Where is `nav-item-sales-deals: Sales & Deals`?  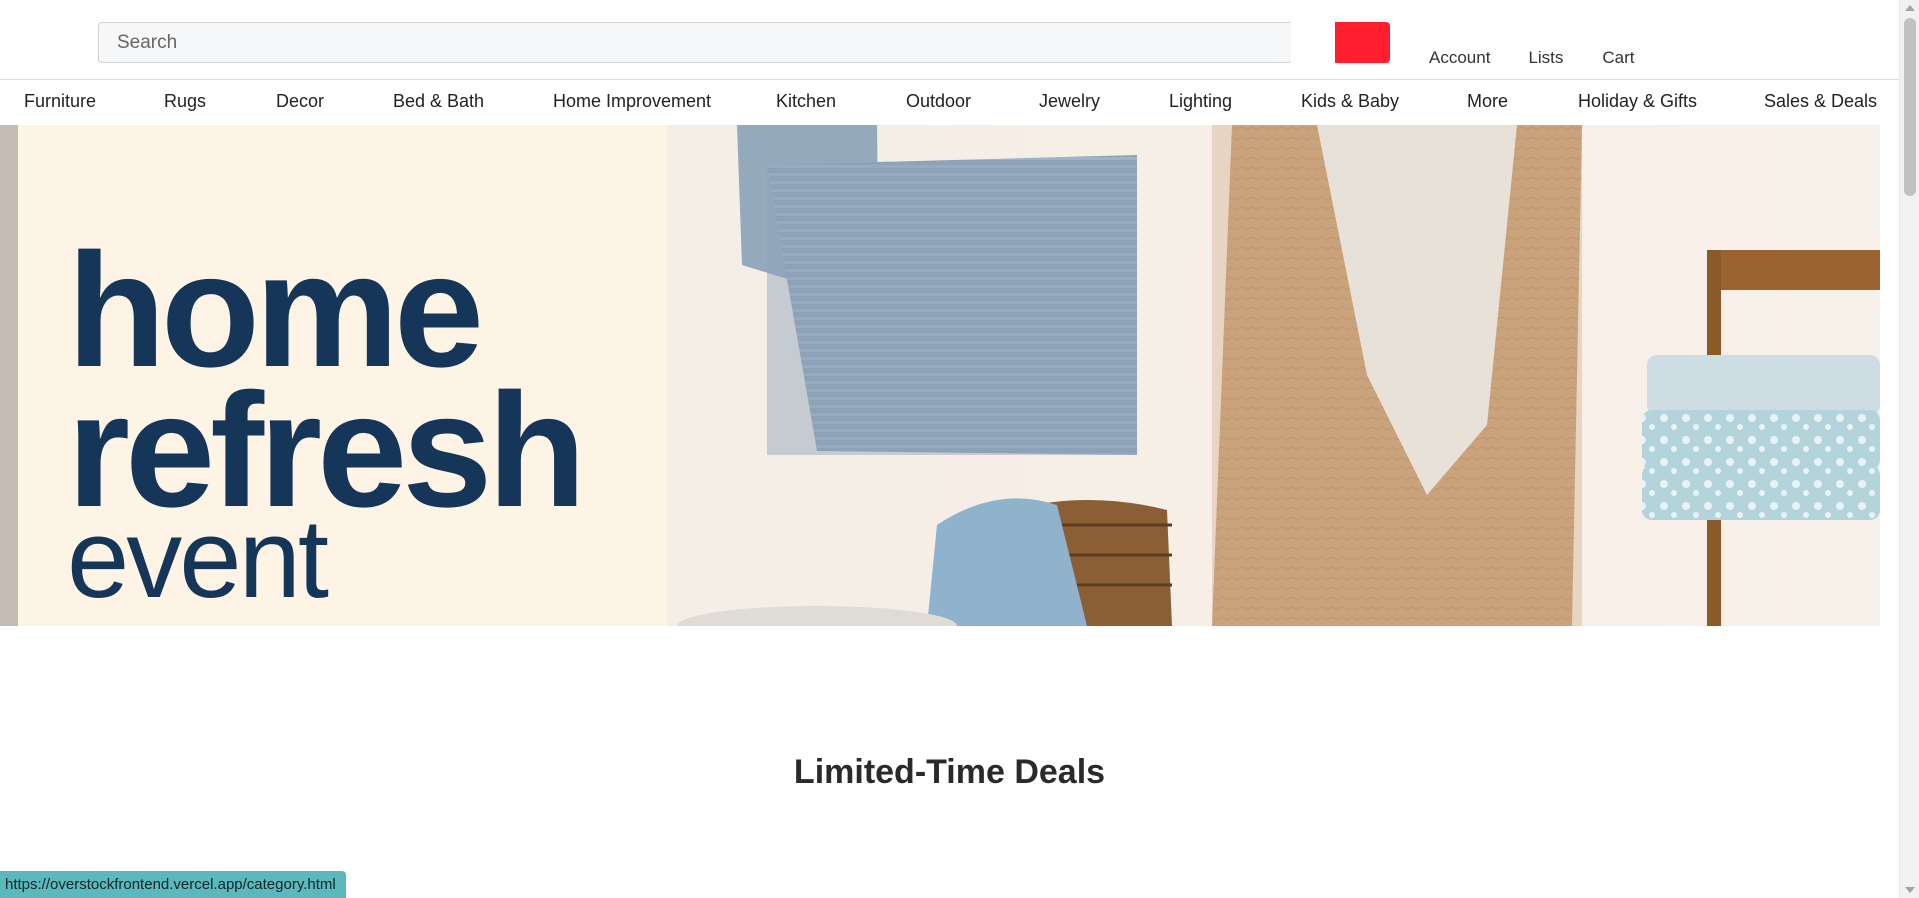 nav-item-sales-deals: Sales & Deals is located at coordinates (1820, 101).